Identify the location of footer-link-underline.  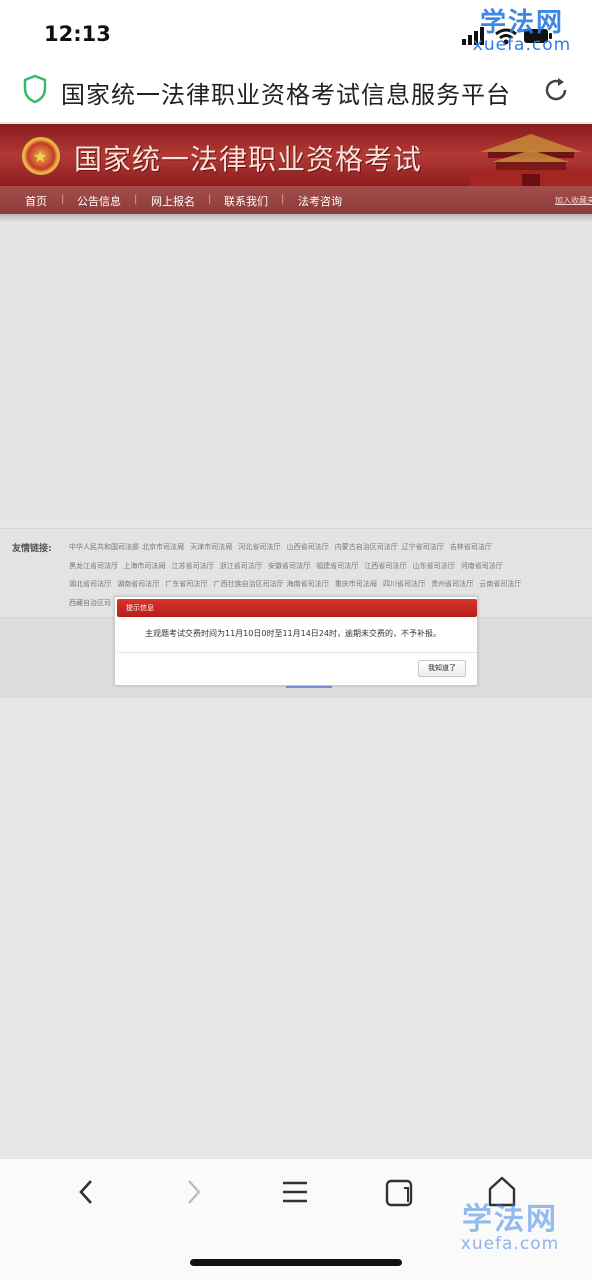
(309, 687).